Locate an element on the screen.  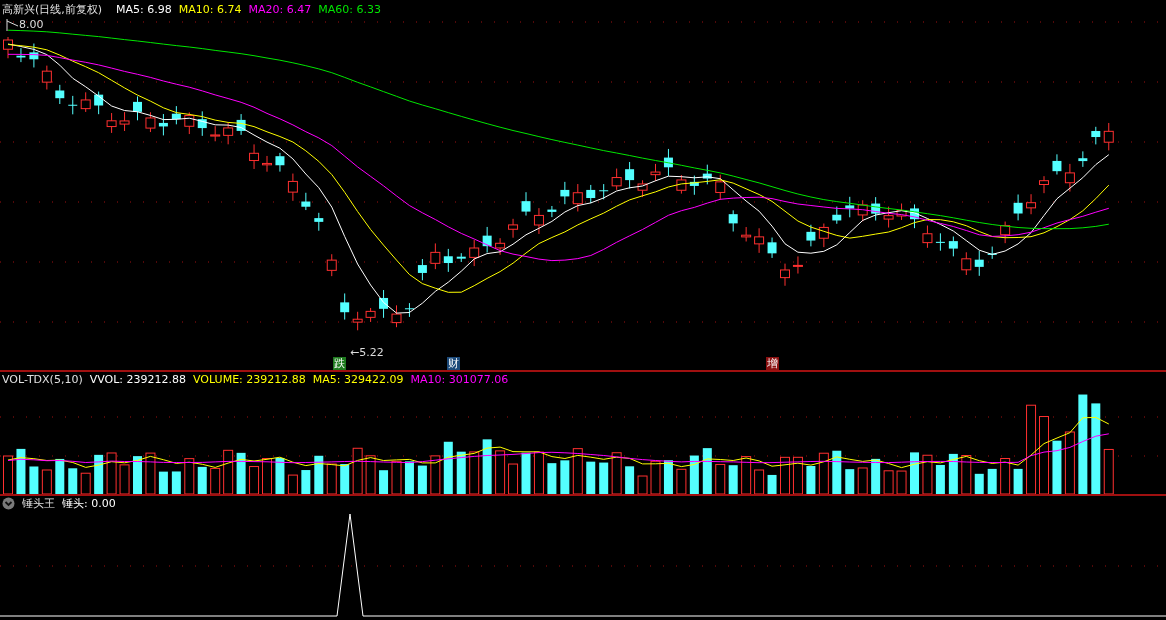
event-marker: 跌 is located at coordinates (339, 363).